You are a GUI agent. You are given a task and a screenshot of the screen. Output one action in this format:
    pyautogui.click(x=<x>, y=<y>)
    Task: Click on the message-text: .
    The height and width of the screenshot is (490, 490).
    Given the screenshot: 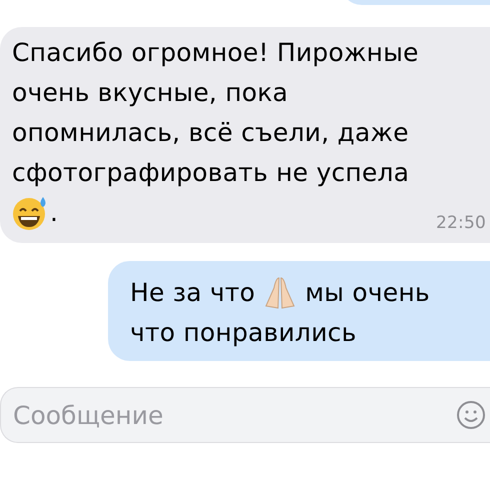 What is the action you would take?
    pyautogui.click(x=54, y=213)
    